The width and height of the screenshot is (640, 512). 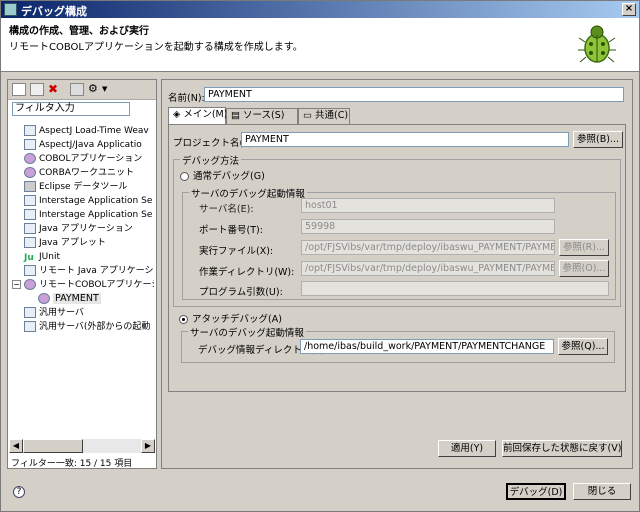 I want to click on tree-item: 汎用サーバ, so click(x=54, y=313).